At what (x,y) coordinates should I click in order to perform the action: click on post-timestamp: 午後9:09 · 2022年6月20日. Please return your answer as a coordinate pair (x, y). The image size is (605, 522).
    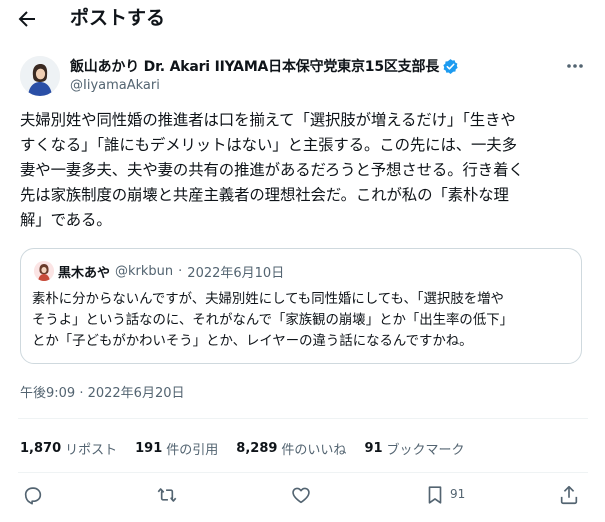
    Looking at the image, I should click on (102, 391).